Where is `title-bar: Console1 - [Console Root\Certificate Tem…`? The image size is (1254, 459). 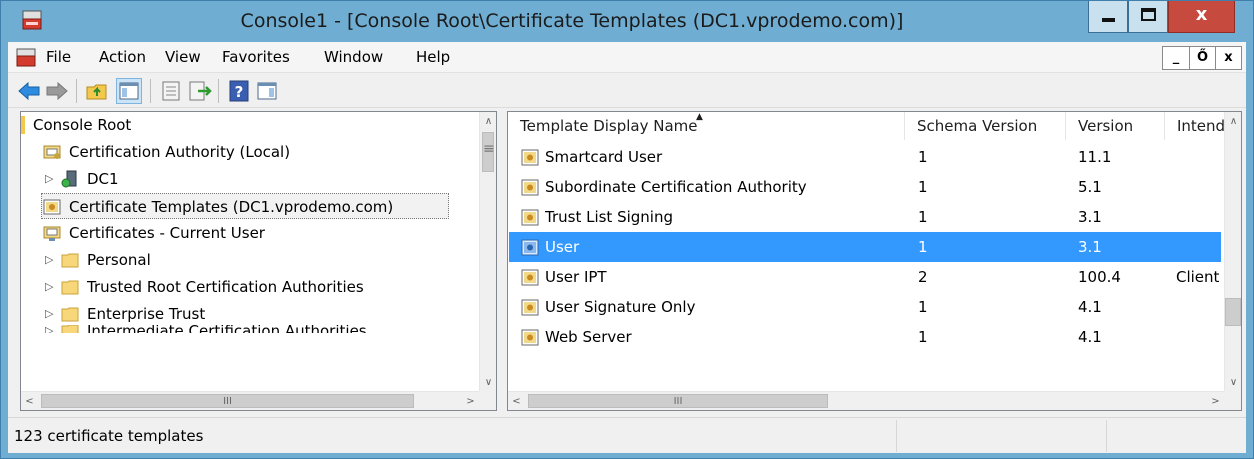 title-bar: Console1 - [Console Root\Certificate Tem… is located at coordinates (627, 21).